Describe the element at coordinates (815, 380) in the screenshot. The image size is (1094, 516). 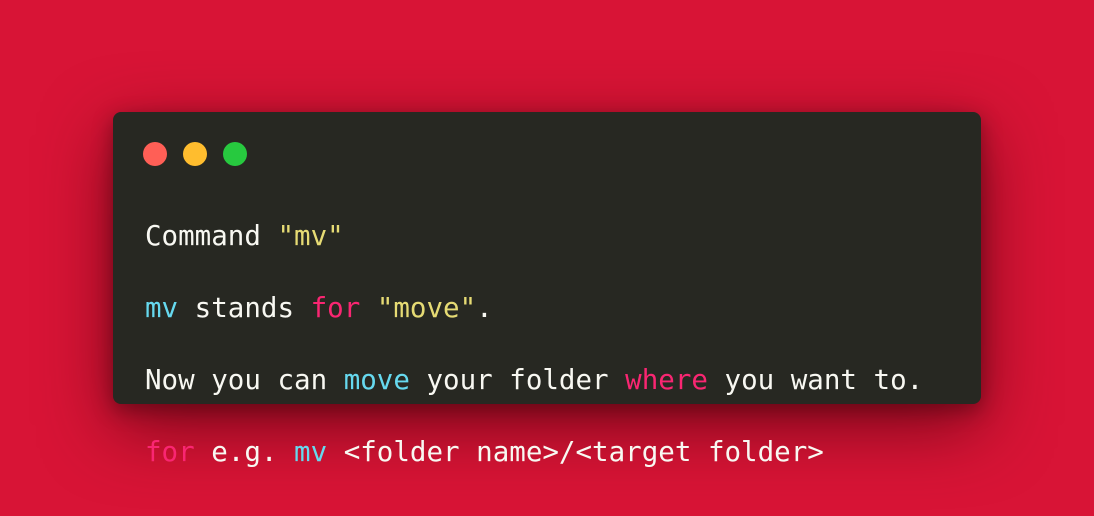
I see `code-token: you want to.` at that location.